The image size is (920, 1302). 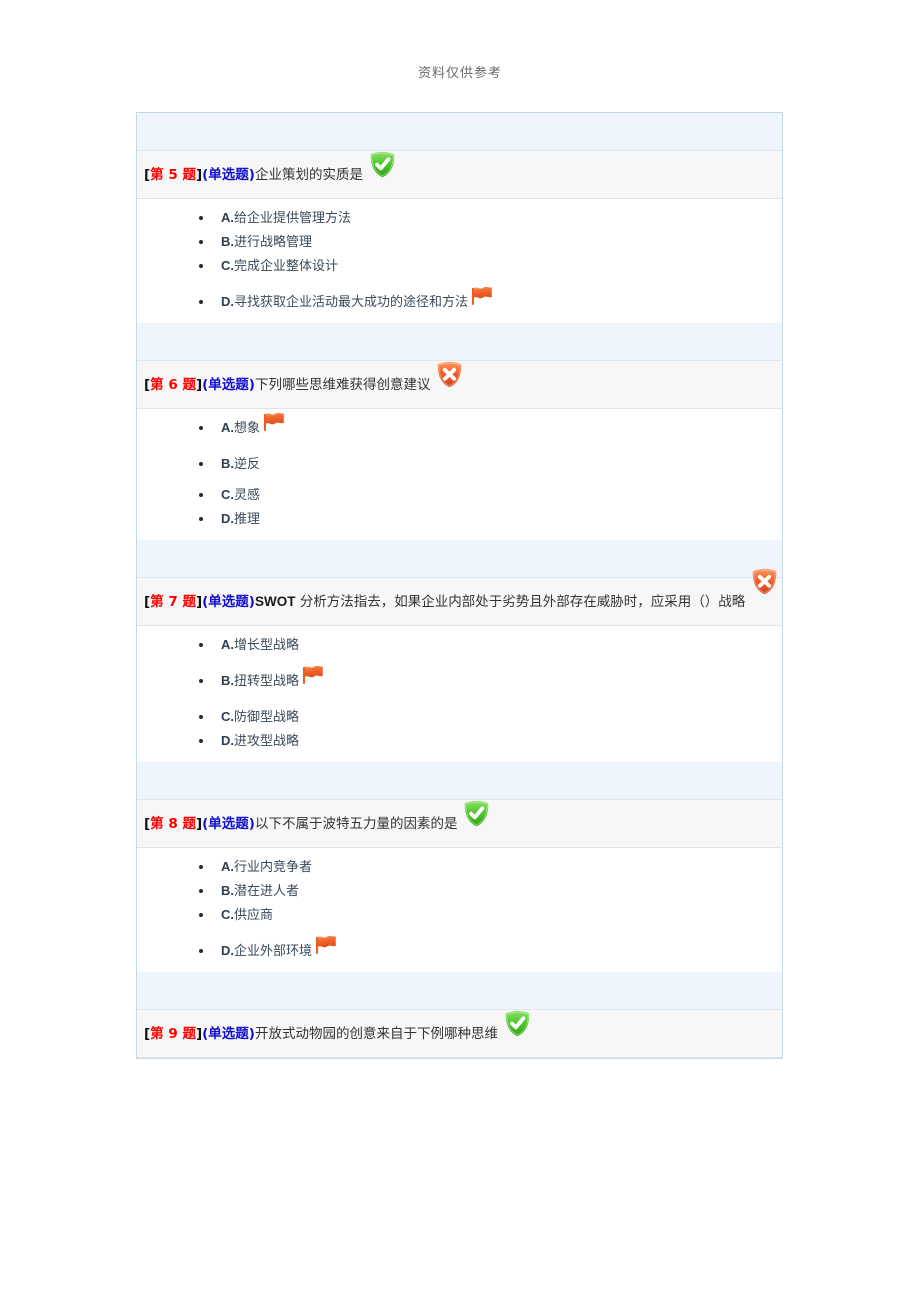 What do you see at coordinates (490, 424) in the screenshot?
I see `option-item: A.想象` at bounding box center [490, 424].